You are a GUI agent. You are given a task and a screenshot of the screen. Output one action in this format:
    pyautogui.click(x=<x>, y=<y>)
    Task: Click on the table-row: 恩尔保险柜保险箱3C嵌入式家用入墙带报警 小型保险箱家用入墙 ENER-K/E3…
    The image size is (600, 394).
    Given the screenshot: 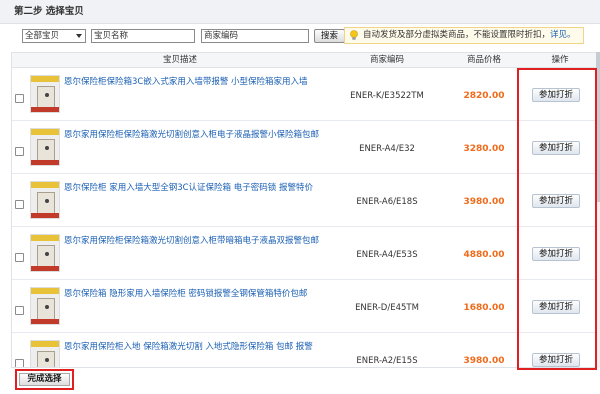 What is the action you would take?
    pyautogui.click(x=306, y=95)
    